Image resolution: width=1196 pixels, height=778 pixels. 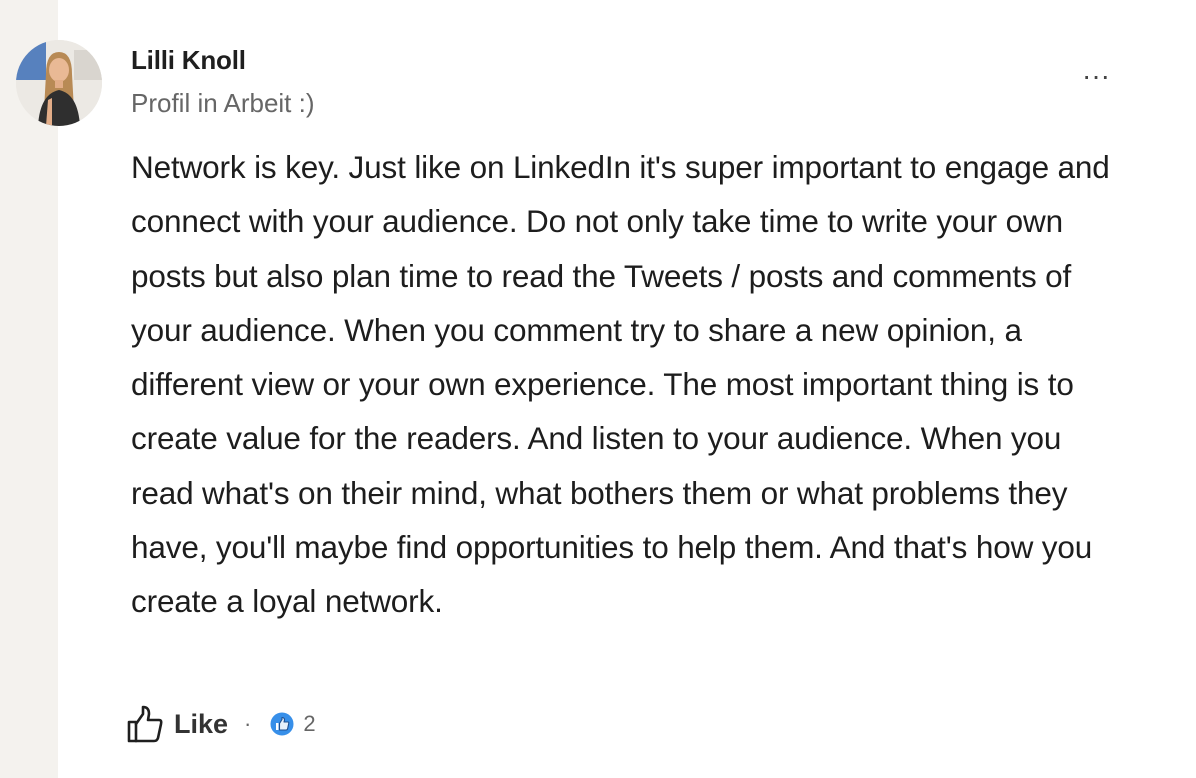 I want to click on like-button: Like, so click(x=177, y=724).